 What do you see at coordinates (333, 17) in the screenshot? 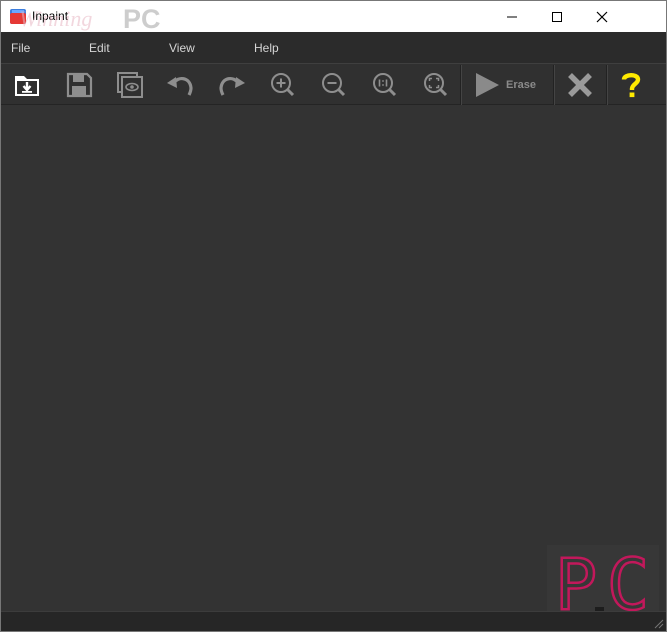
I see `title-bar: Inpaint Winning PC` at bounding box center [333, 17].